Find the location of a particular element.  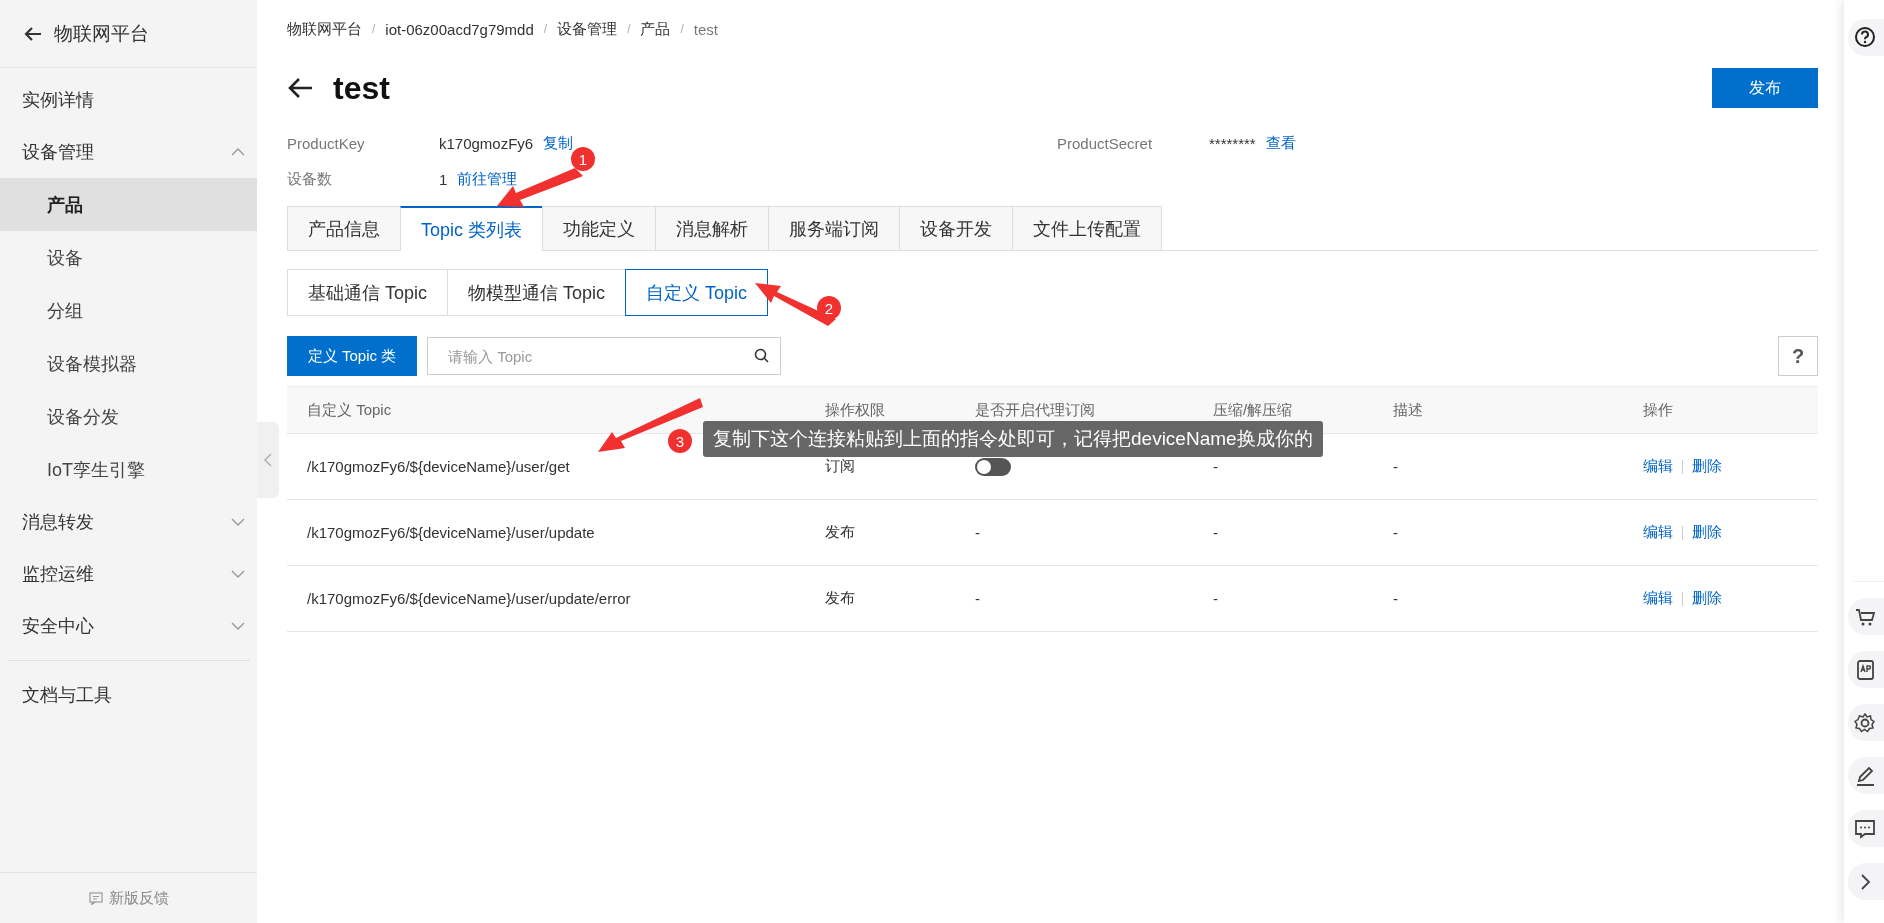

tab: 功能定义 is located at coordinates (599, 228).